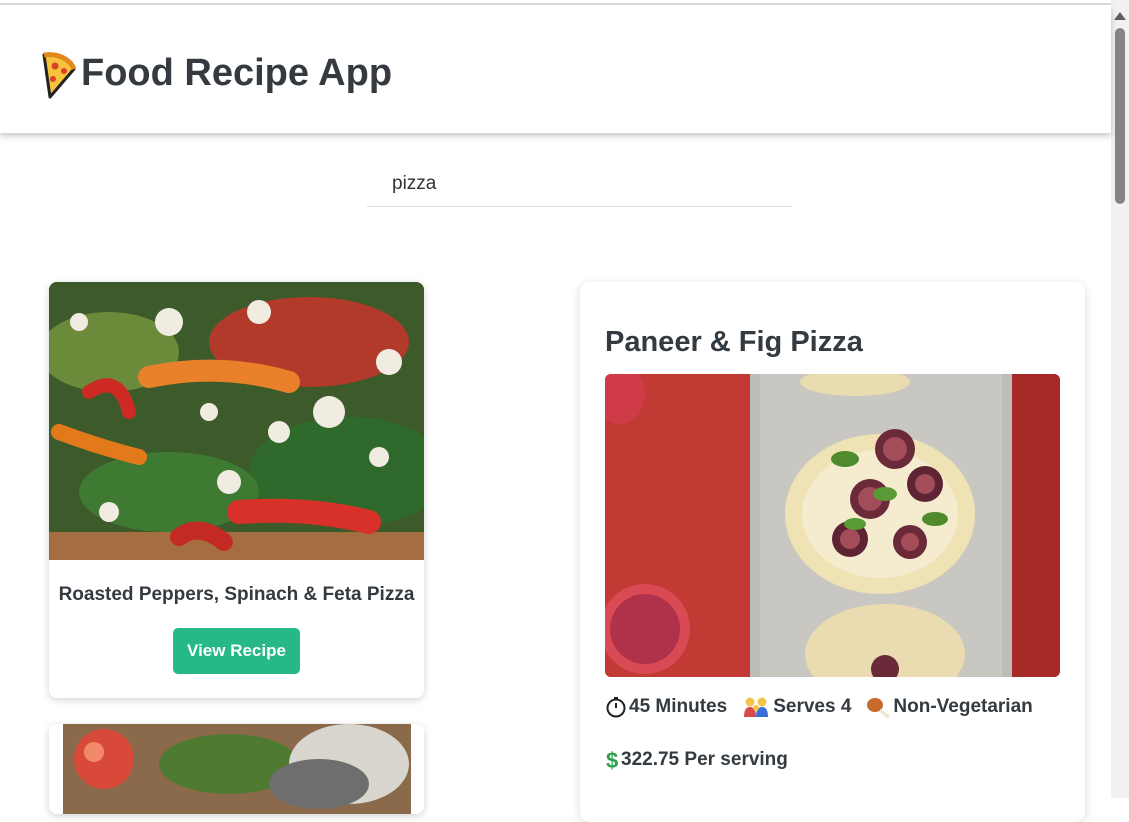 The height and width of the screenshot is (822, 1129). What do you see at coordinates (678, 706) in the screenshot?
I see `cook-time-label: 45 Minutes` at bounding box center [678, 706].